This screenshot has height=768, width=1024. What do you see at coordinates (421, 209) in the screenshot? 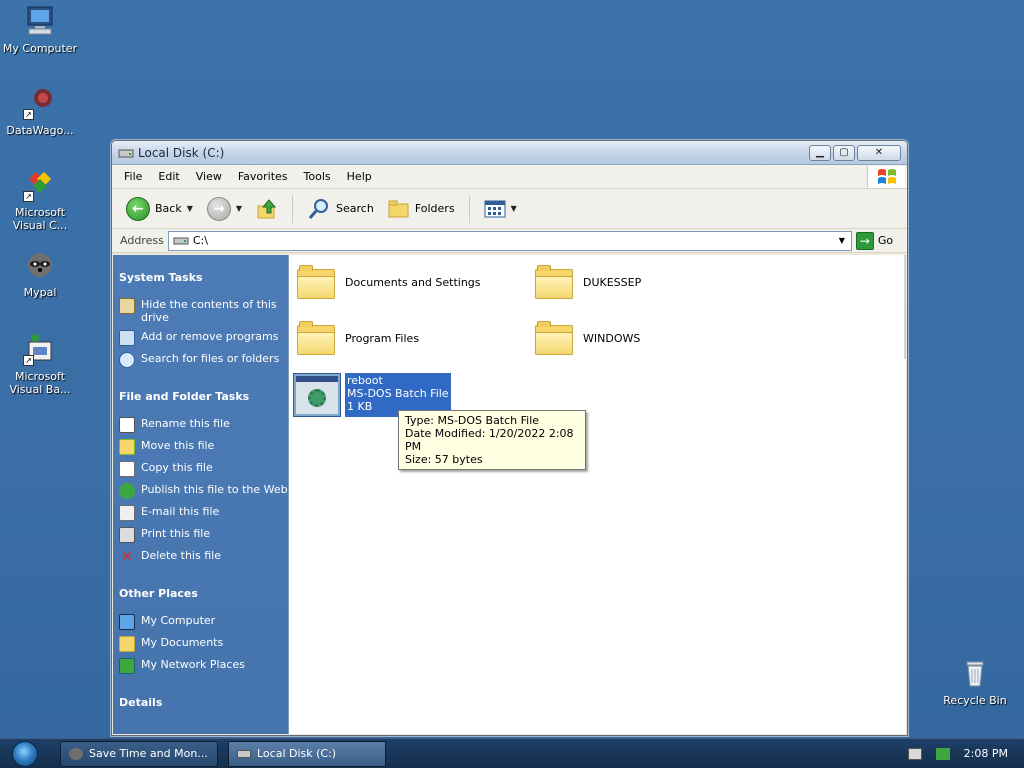
I see `folders-button: Folders` at bounding box center [421, 209].